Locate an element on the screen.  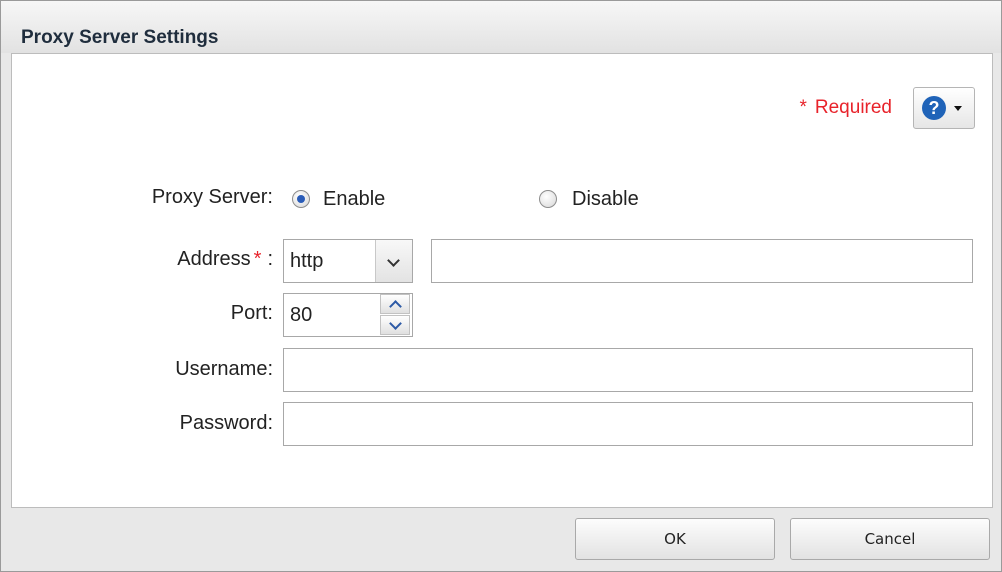
port-increment-button is located at coordinates (395, 304).